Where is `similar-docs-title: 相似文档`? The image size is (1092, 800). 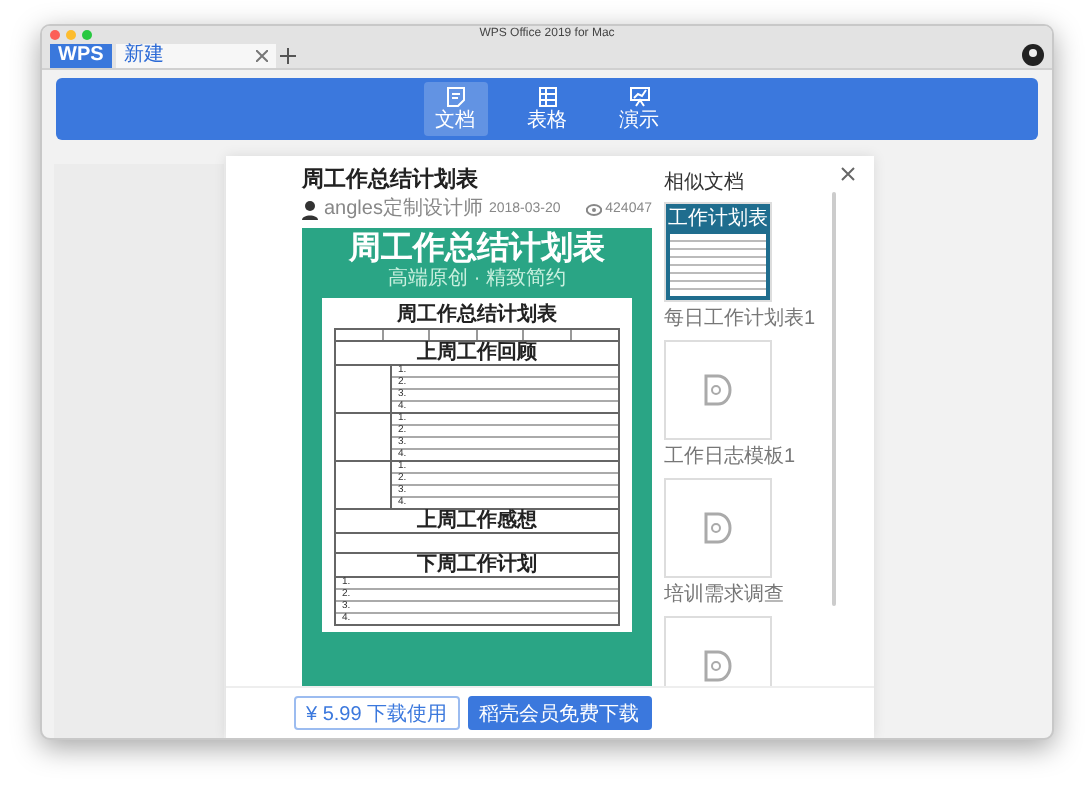
similar-docs-title: 相似文档 is located at coordinates (705, 184).